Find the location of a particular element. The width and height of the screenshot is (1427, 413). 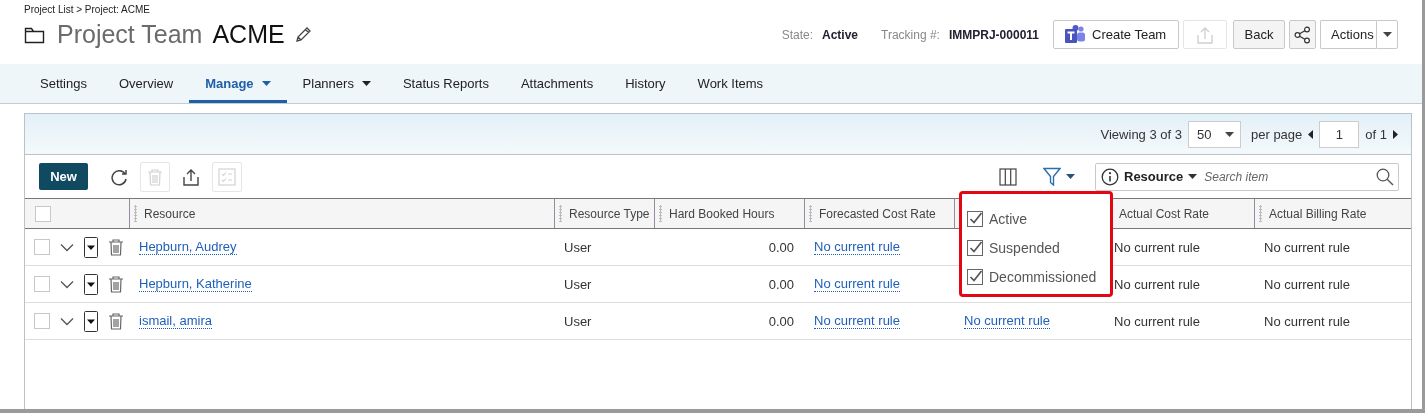

search-scope-dropdown: Resource is located at coordinates (1154, 176).